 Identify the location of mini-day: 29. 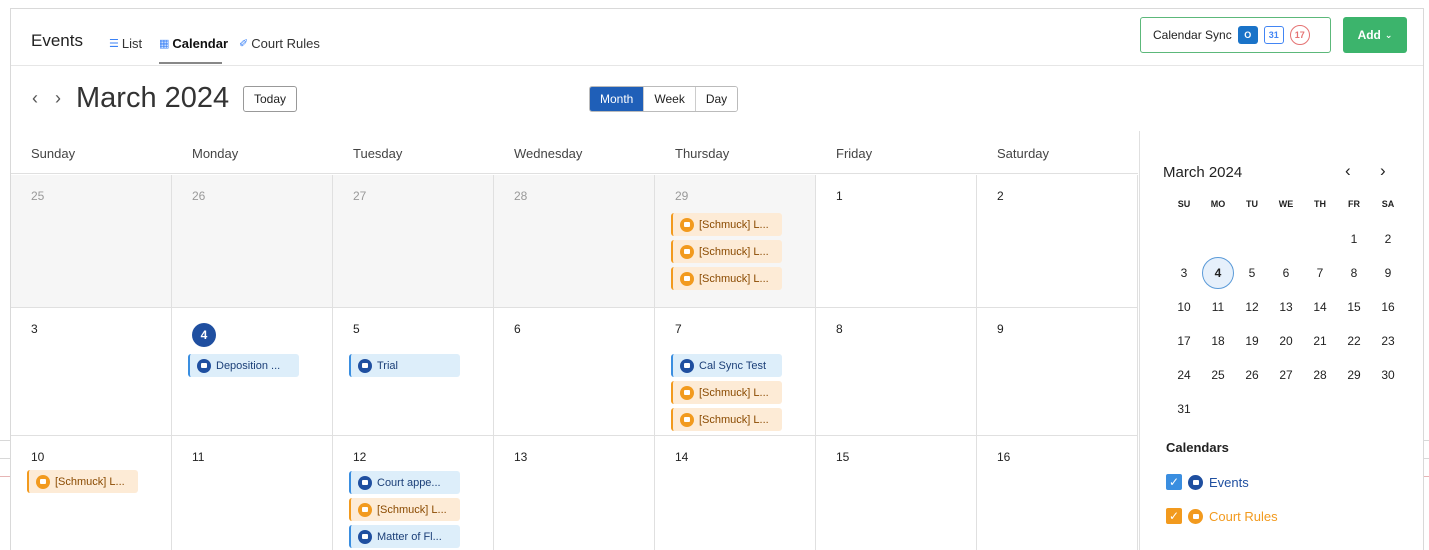
(1354, 375).